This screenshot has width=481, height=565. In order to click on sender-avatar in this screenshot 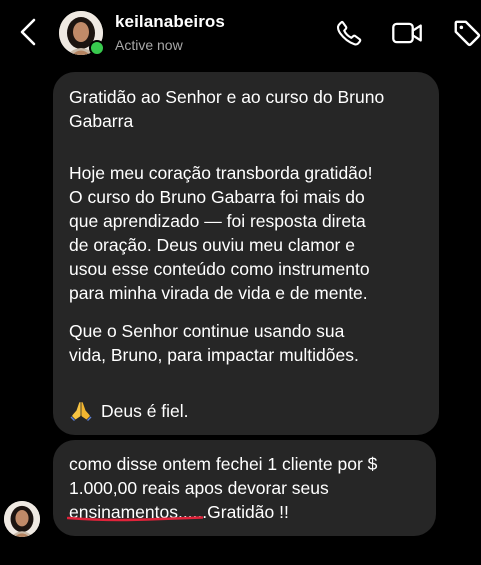, I will do `click(22, 519)`.